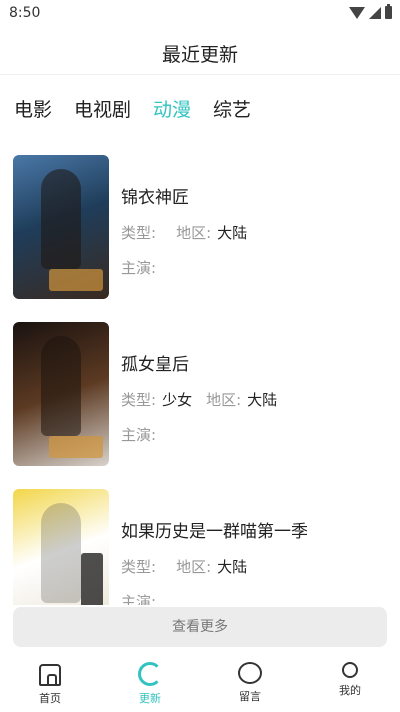  I want to click on tab-tv-series: 电视剧, so click(102, 108).